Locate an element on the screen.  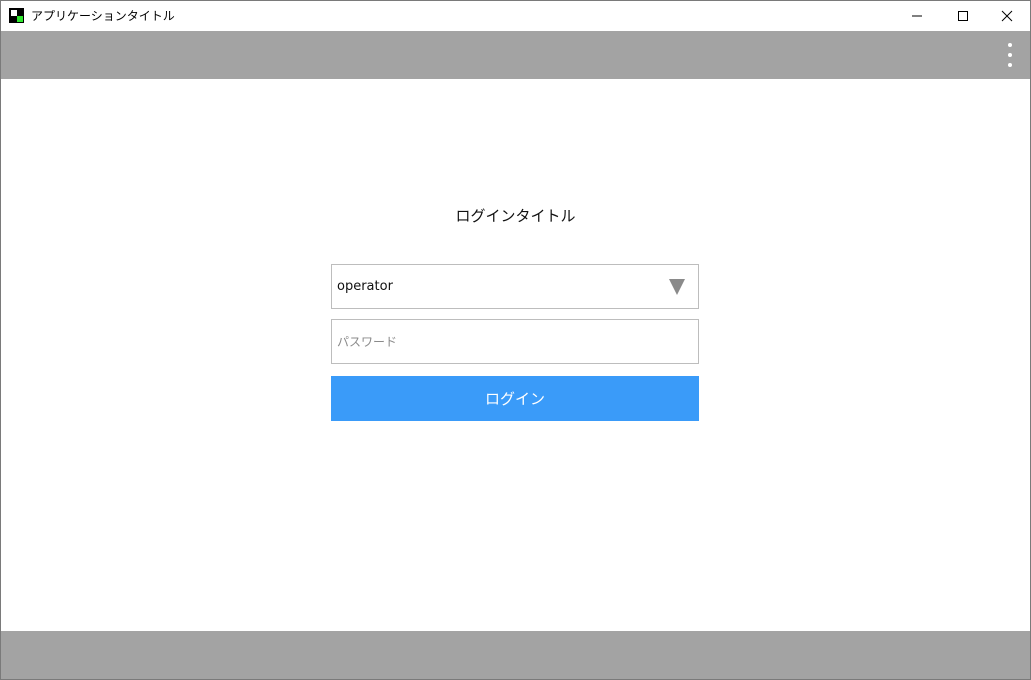
user-select-value: operator is located at coordinates (365, 286).